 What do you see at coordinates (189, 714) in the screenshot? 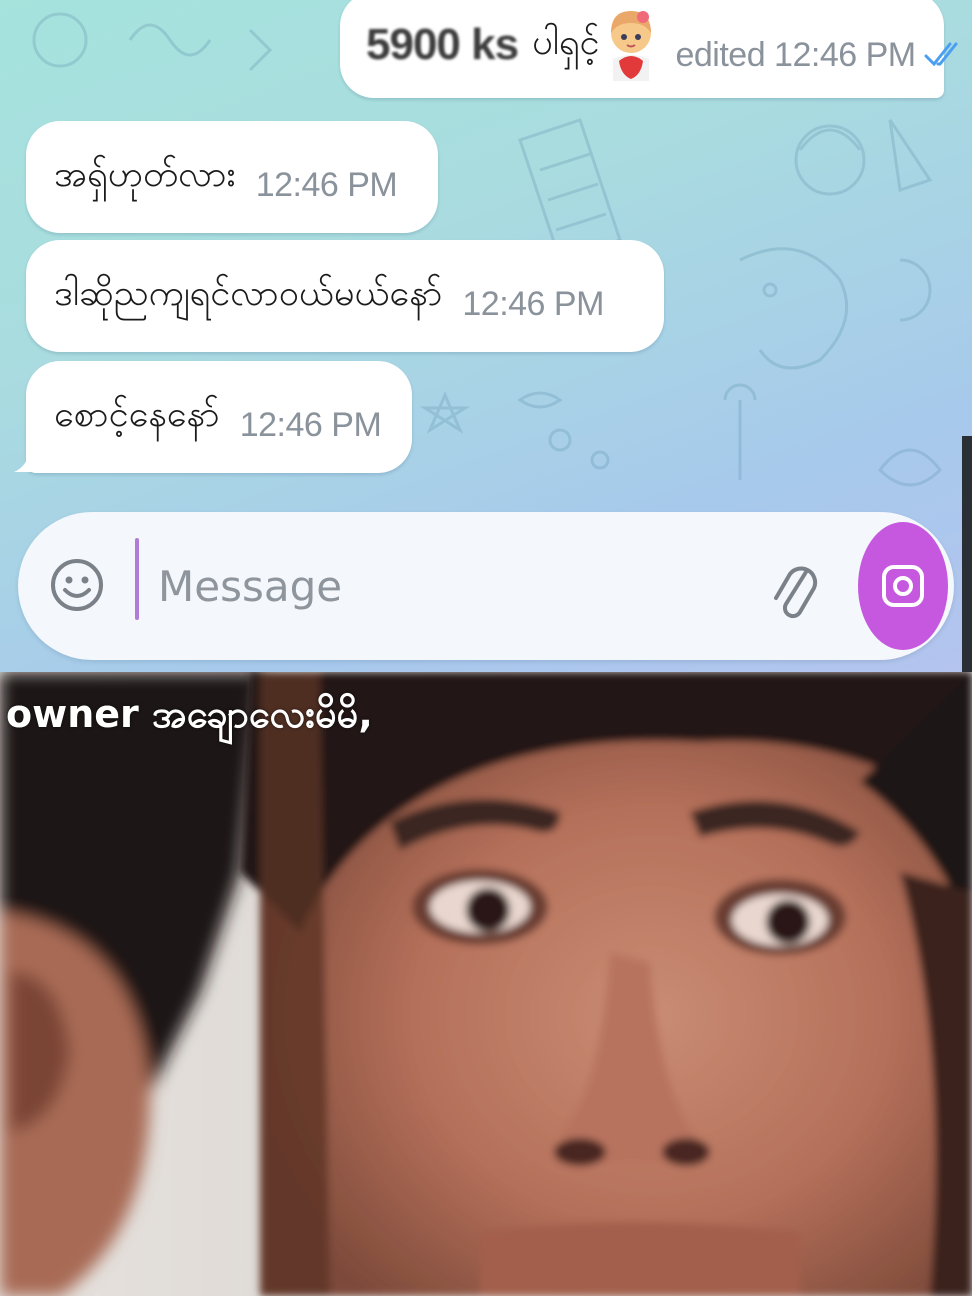
I see `meme-caption: owner အချောလေးမိမိ,` at bounding box center [189, 714].